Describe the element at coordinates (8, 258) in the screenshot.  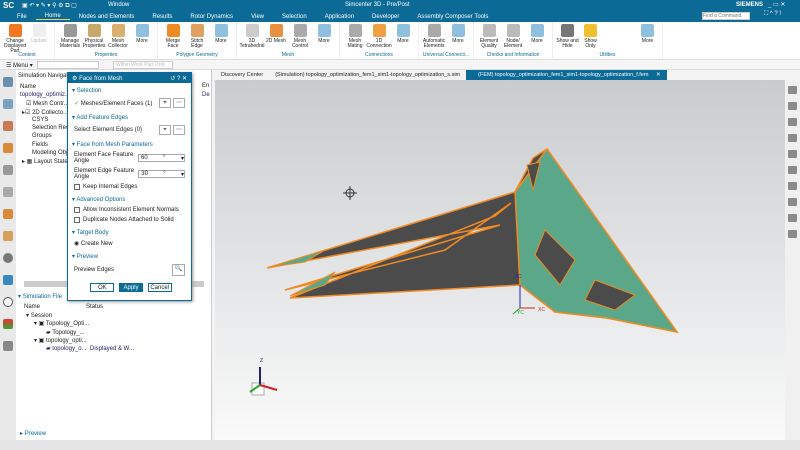
I see `sphere-icon` at that location.